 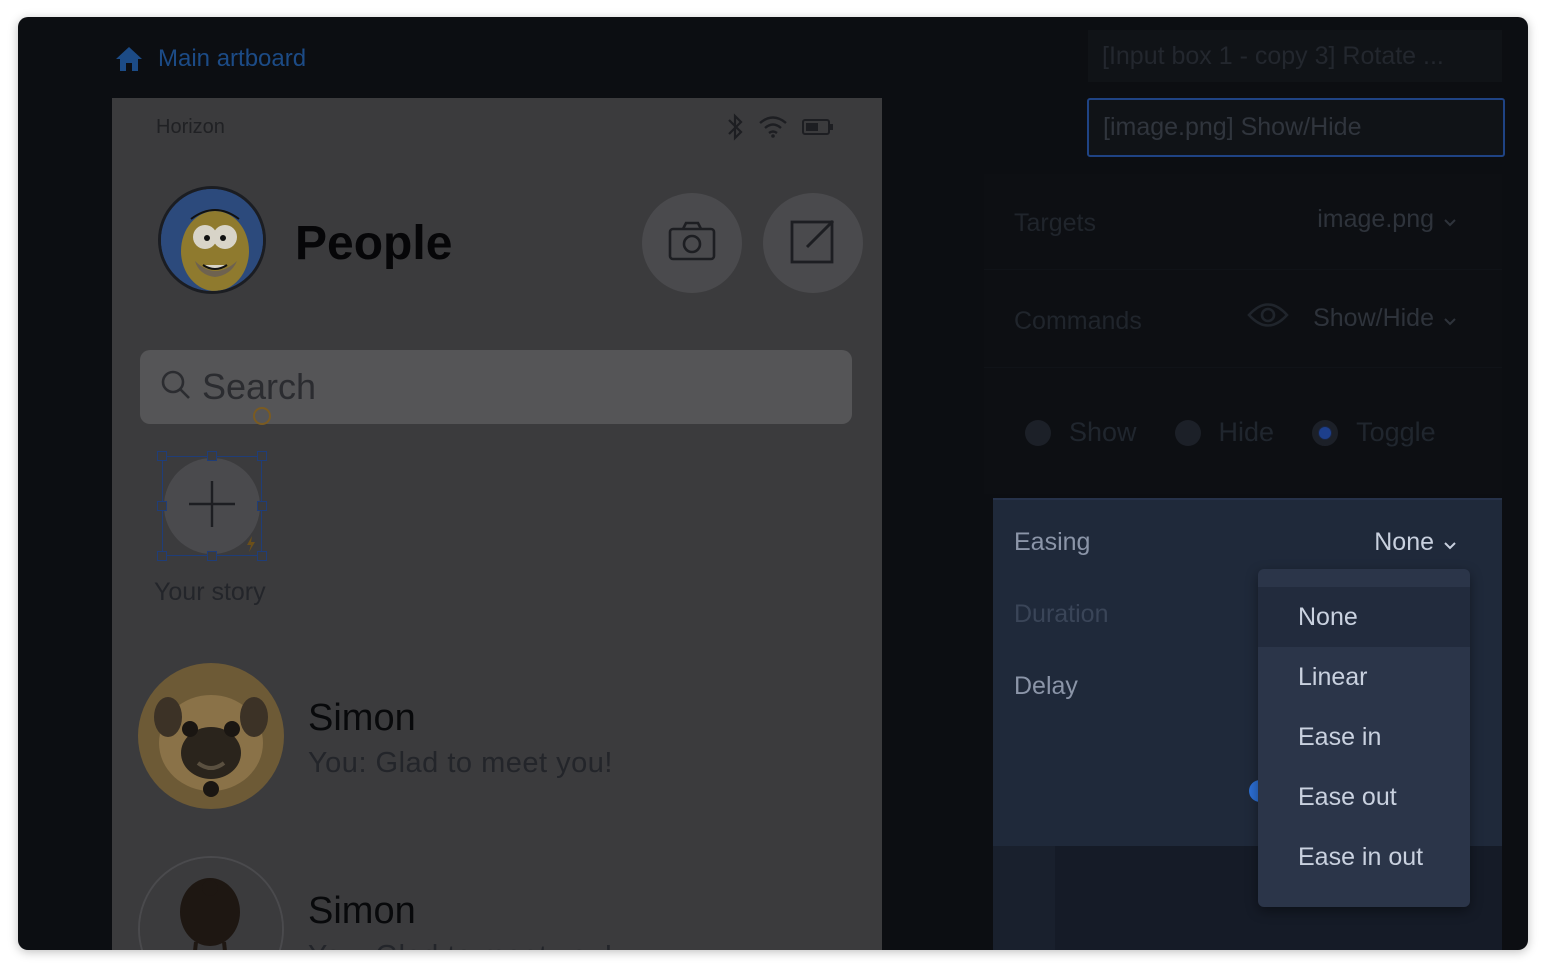 I want to click on status-carrier: Horizon, so click(x=190, y=127).